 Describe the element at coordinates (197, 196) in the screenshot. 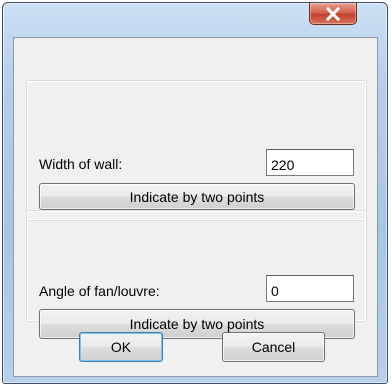

I see `wall-width-pick-button: Indicate by two points` at that location.